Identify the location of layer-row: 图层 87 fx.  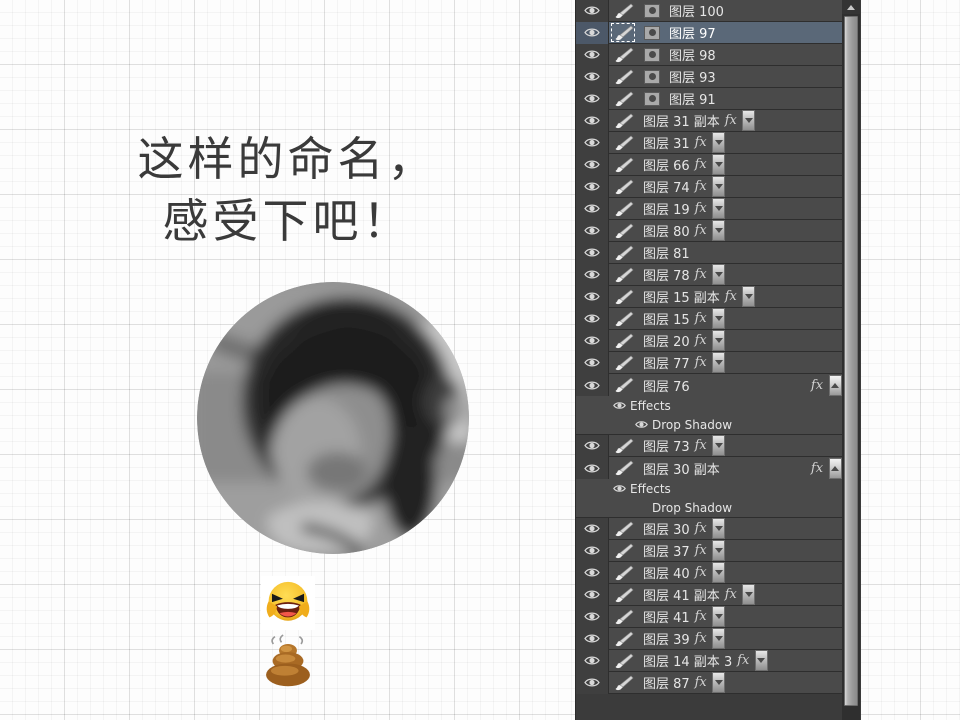
(709, 682).